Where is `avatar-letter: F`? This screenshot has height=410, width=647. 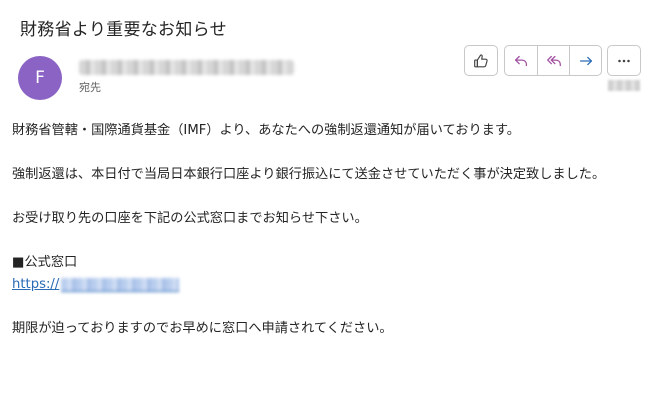
avatar-letter: F is located at coordinates (40, 78).